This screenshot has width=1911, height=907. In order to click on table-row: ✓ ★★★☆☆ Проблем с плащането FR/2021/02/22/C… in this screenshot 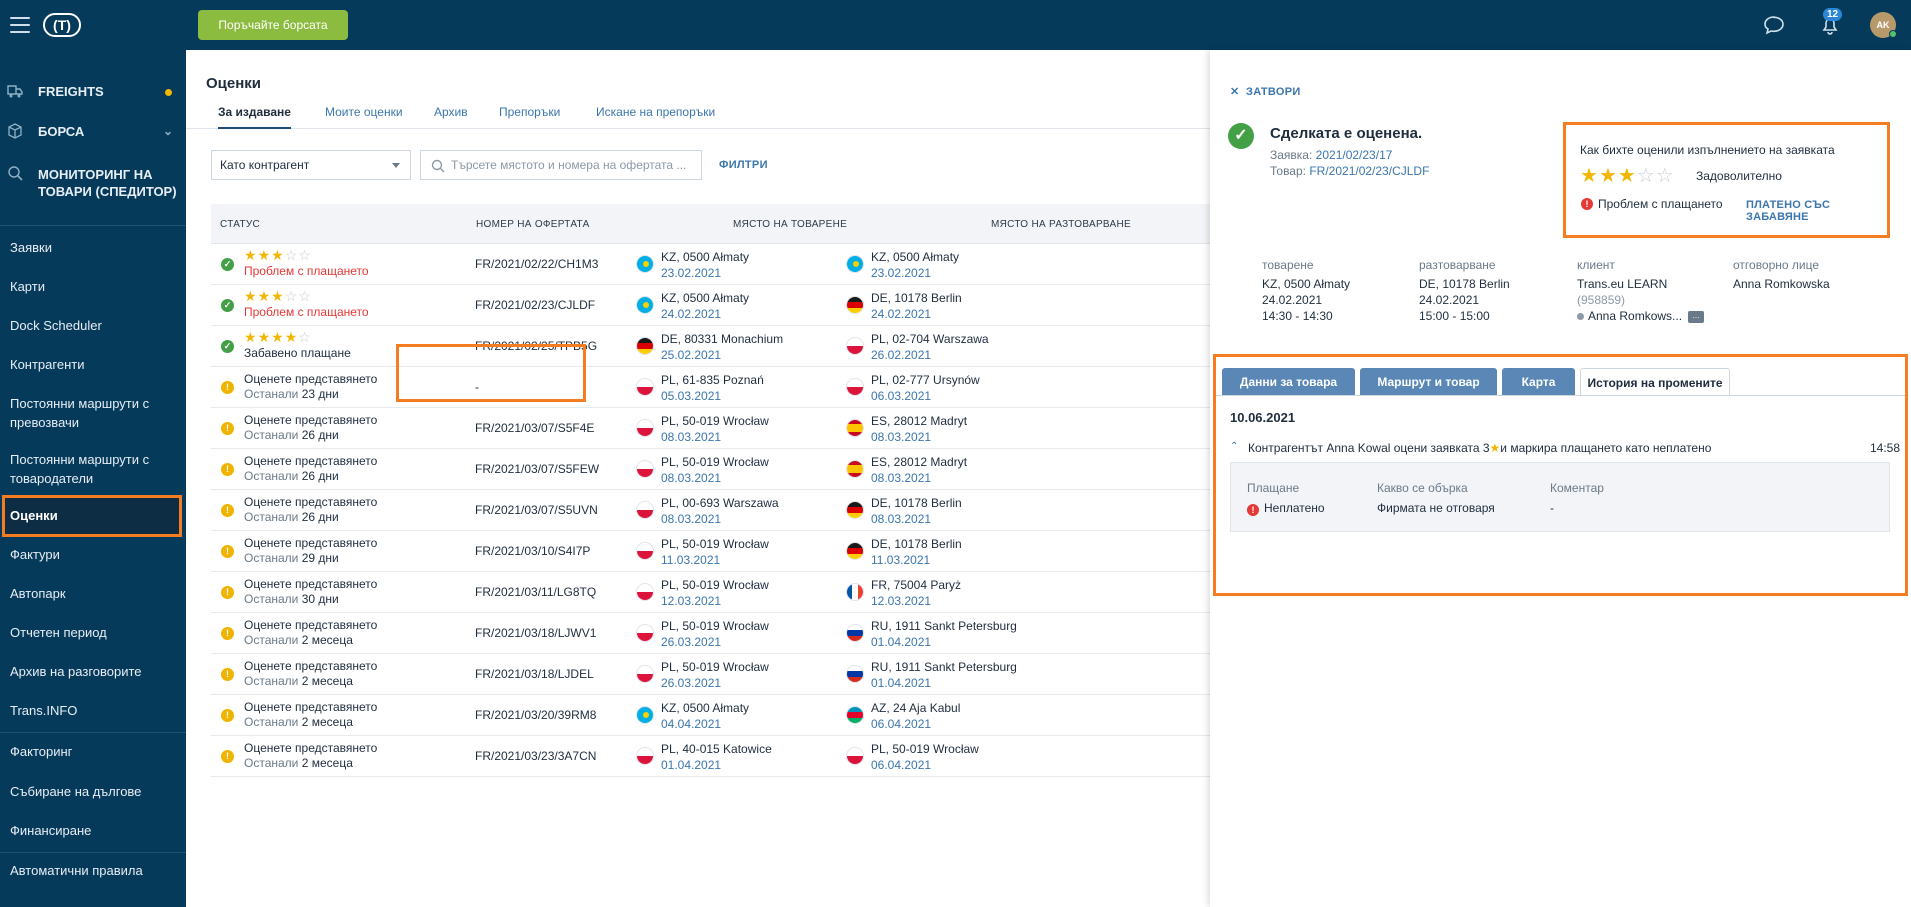, I will do `click(710, 264)`.